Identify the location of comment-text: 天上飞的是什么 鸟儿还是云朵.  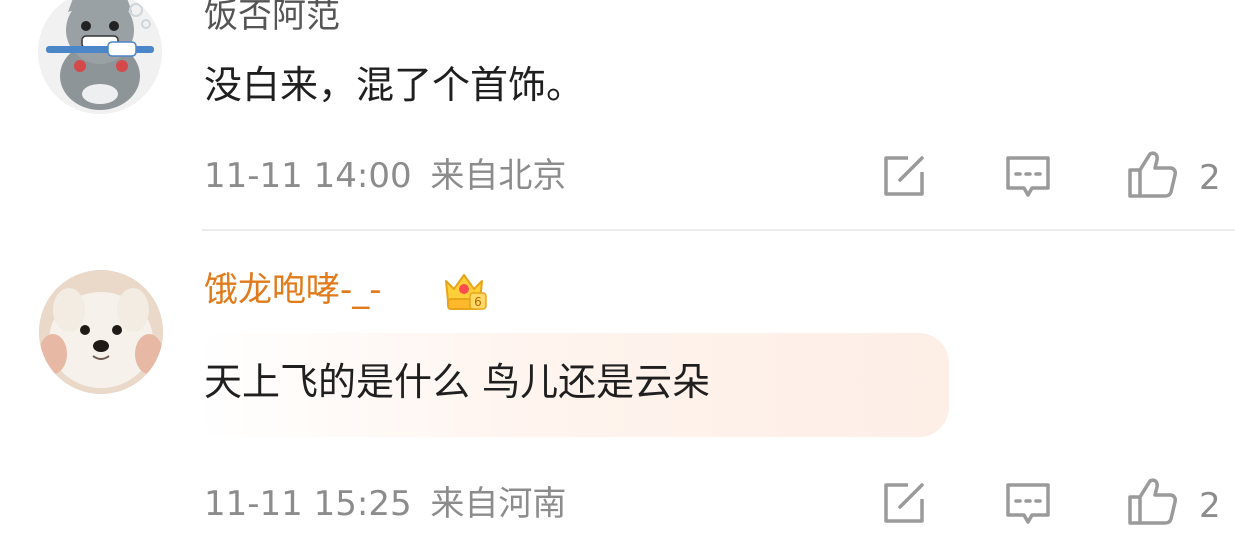
(457, 382).